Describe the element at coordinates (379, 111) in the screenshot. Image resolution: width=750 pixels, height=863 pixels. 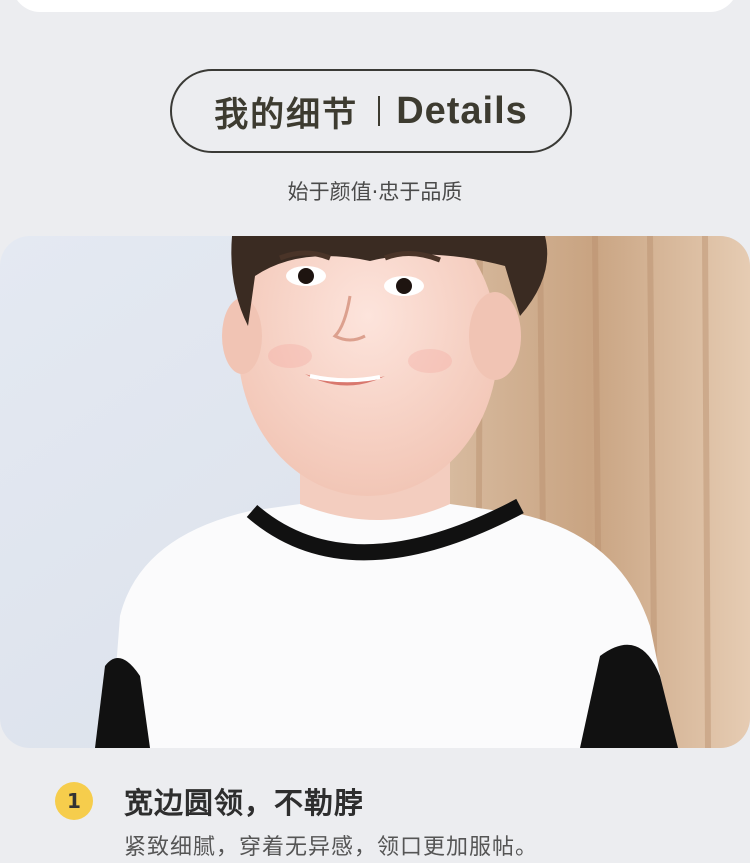
I see `title-divider` at that location.